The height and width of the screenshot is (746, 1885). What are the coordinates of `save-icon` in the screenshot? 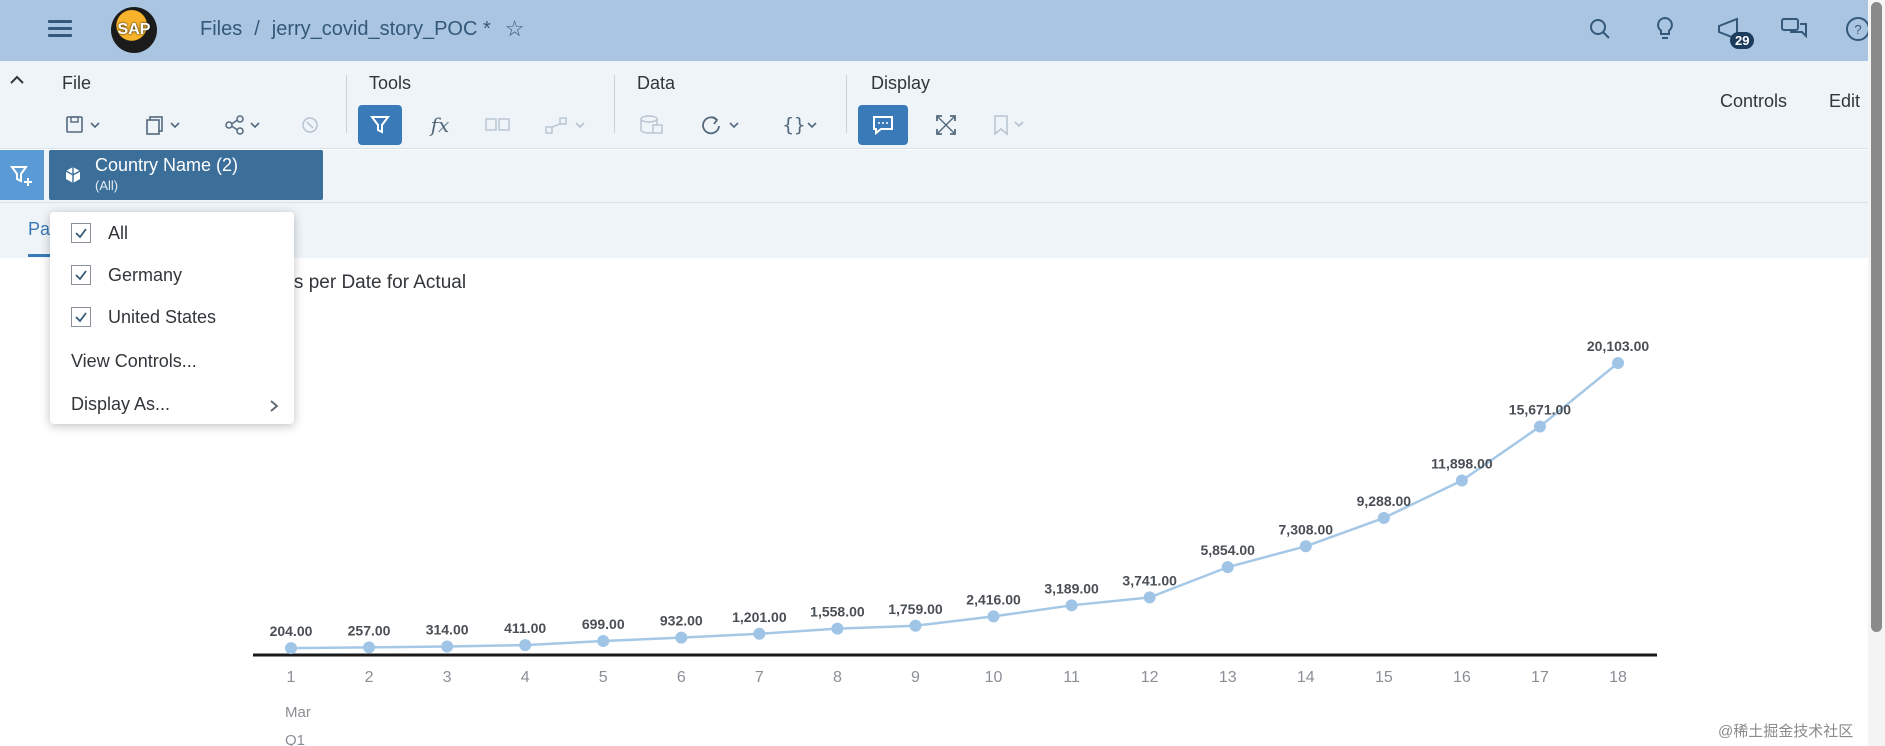 It's located at (85, 125).